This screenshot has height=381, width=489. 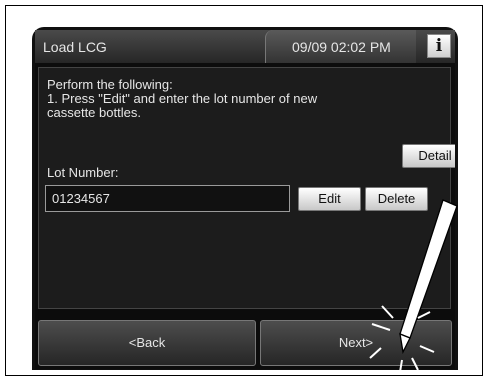 What do you see at coordinates (147, 343) in the screenshot?
I see `back-button: <Back` at bounding box center [147, 343].